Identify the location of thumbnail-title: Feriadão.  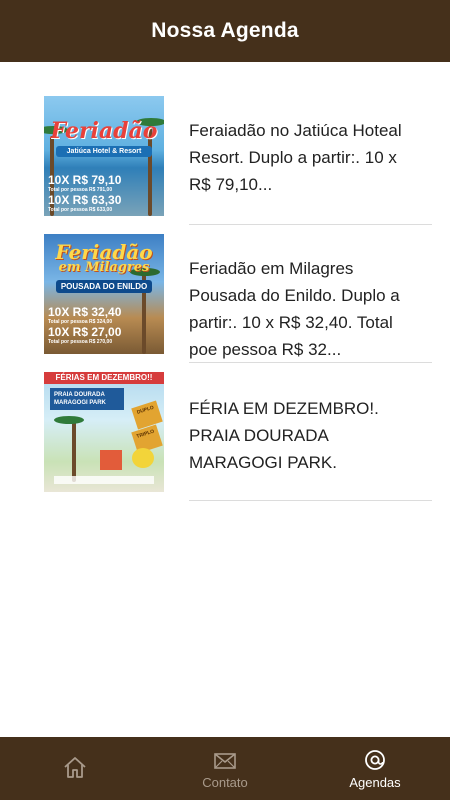
(104, 131).